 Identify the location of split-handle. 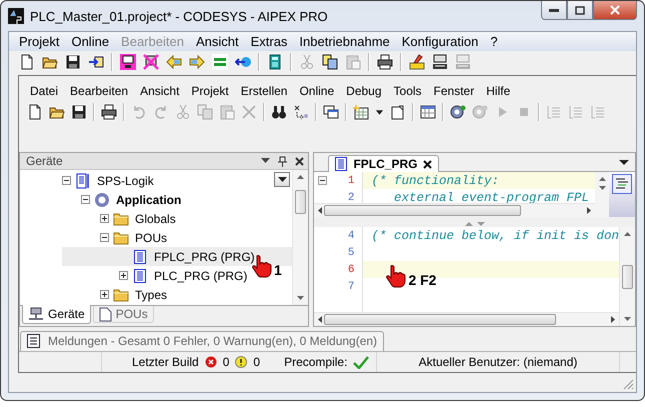
(474, 224).